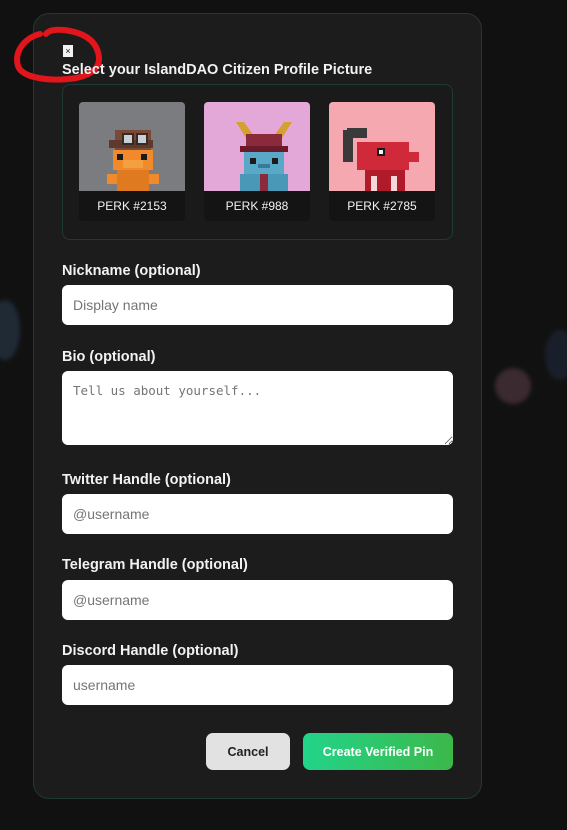 The image size is (567, 830). What do you see at coordinates (155, 565) in the screenshot?
I see `telegram-label: Telegram Handle (optional)` at bounding box center [155, 565].